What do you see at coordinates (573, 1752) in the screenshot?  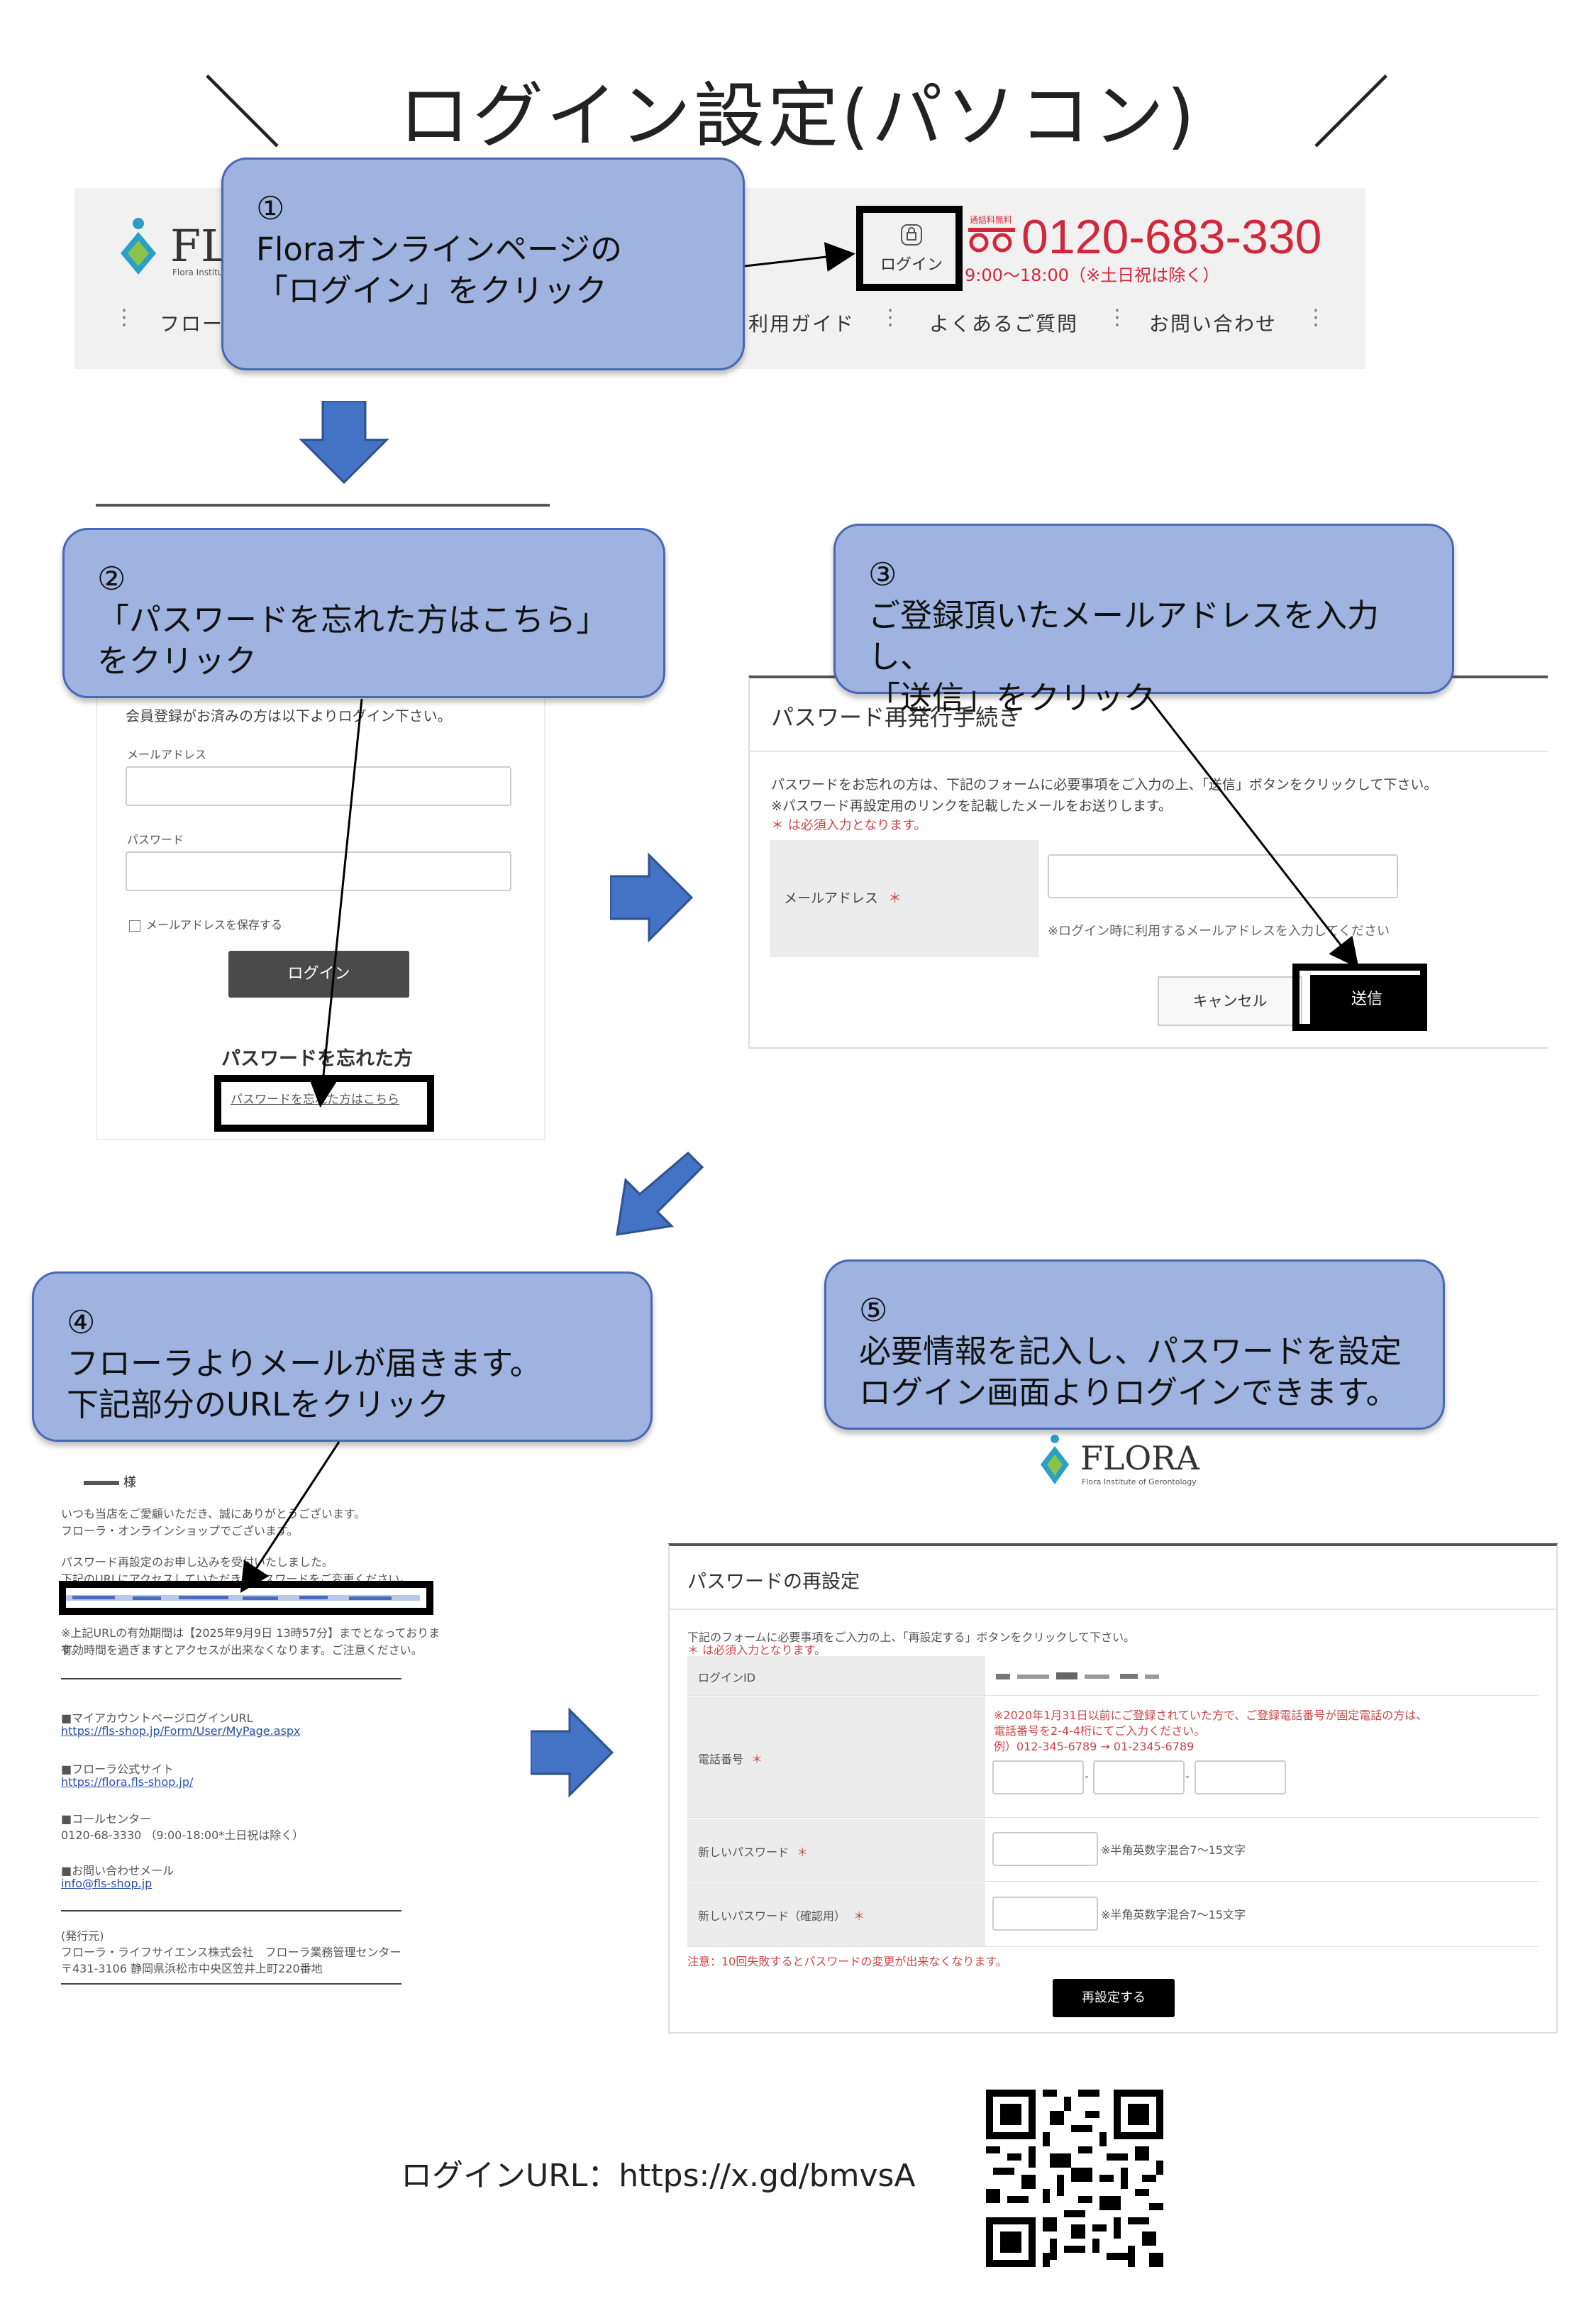 I see `right-arrow-icon` at bounding box center [573, 1752].